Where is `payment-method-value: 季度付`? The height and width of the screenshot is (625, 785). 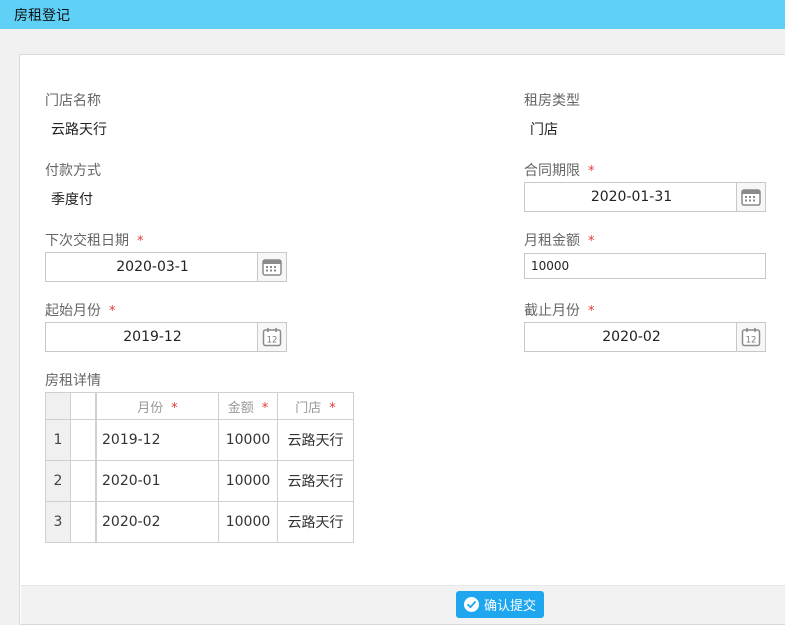
payment-method-value: 季度付 is located at coordinates (72, 200).